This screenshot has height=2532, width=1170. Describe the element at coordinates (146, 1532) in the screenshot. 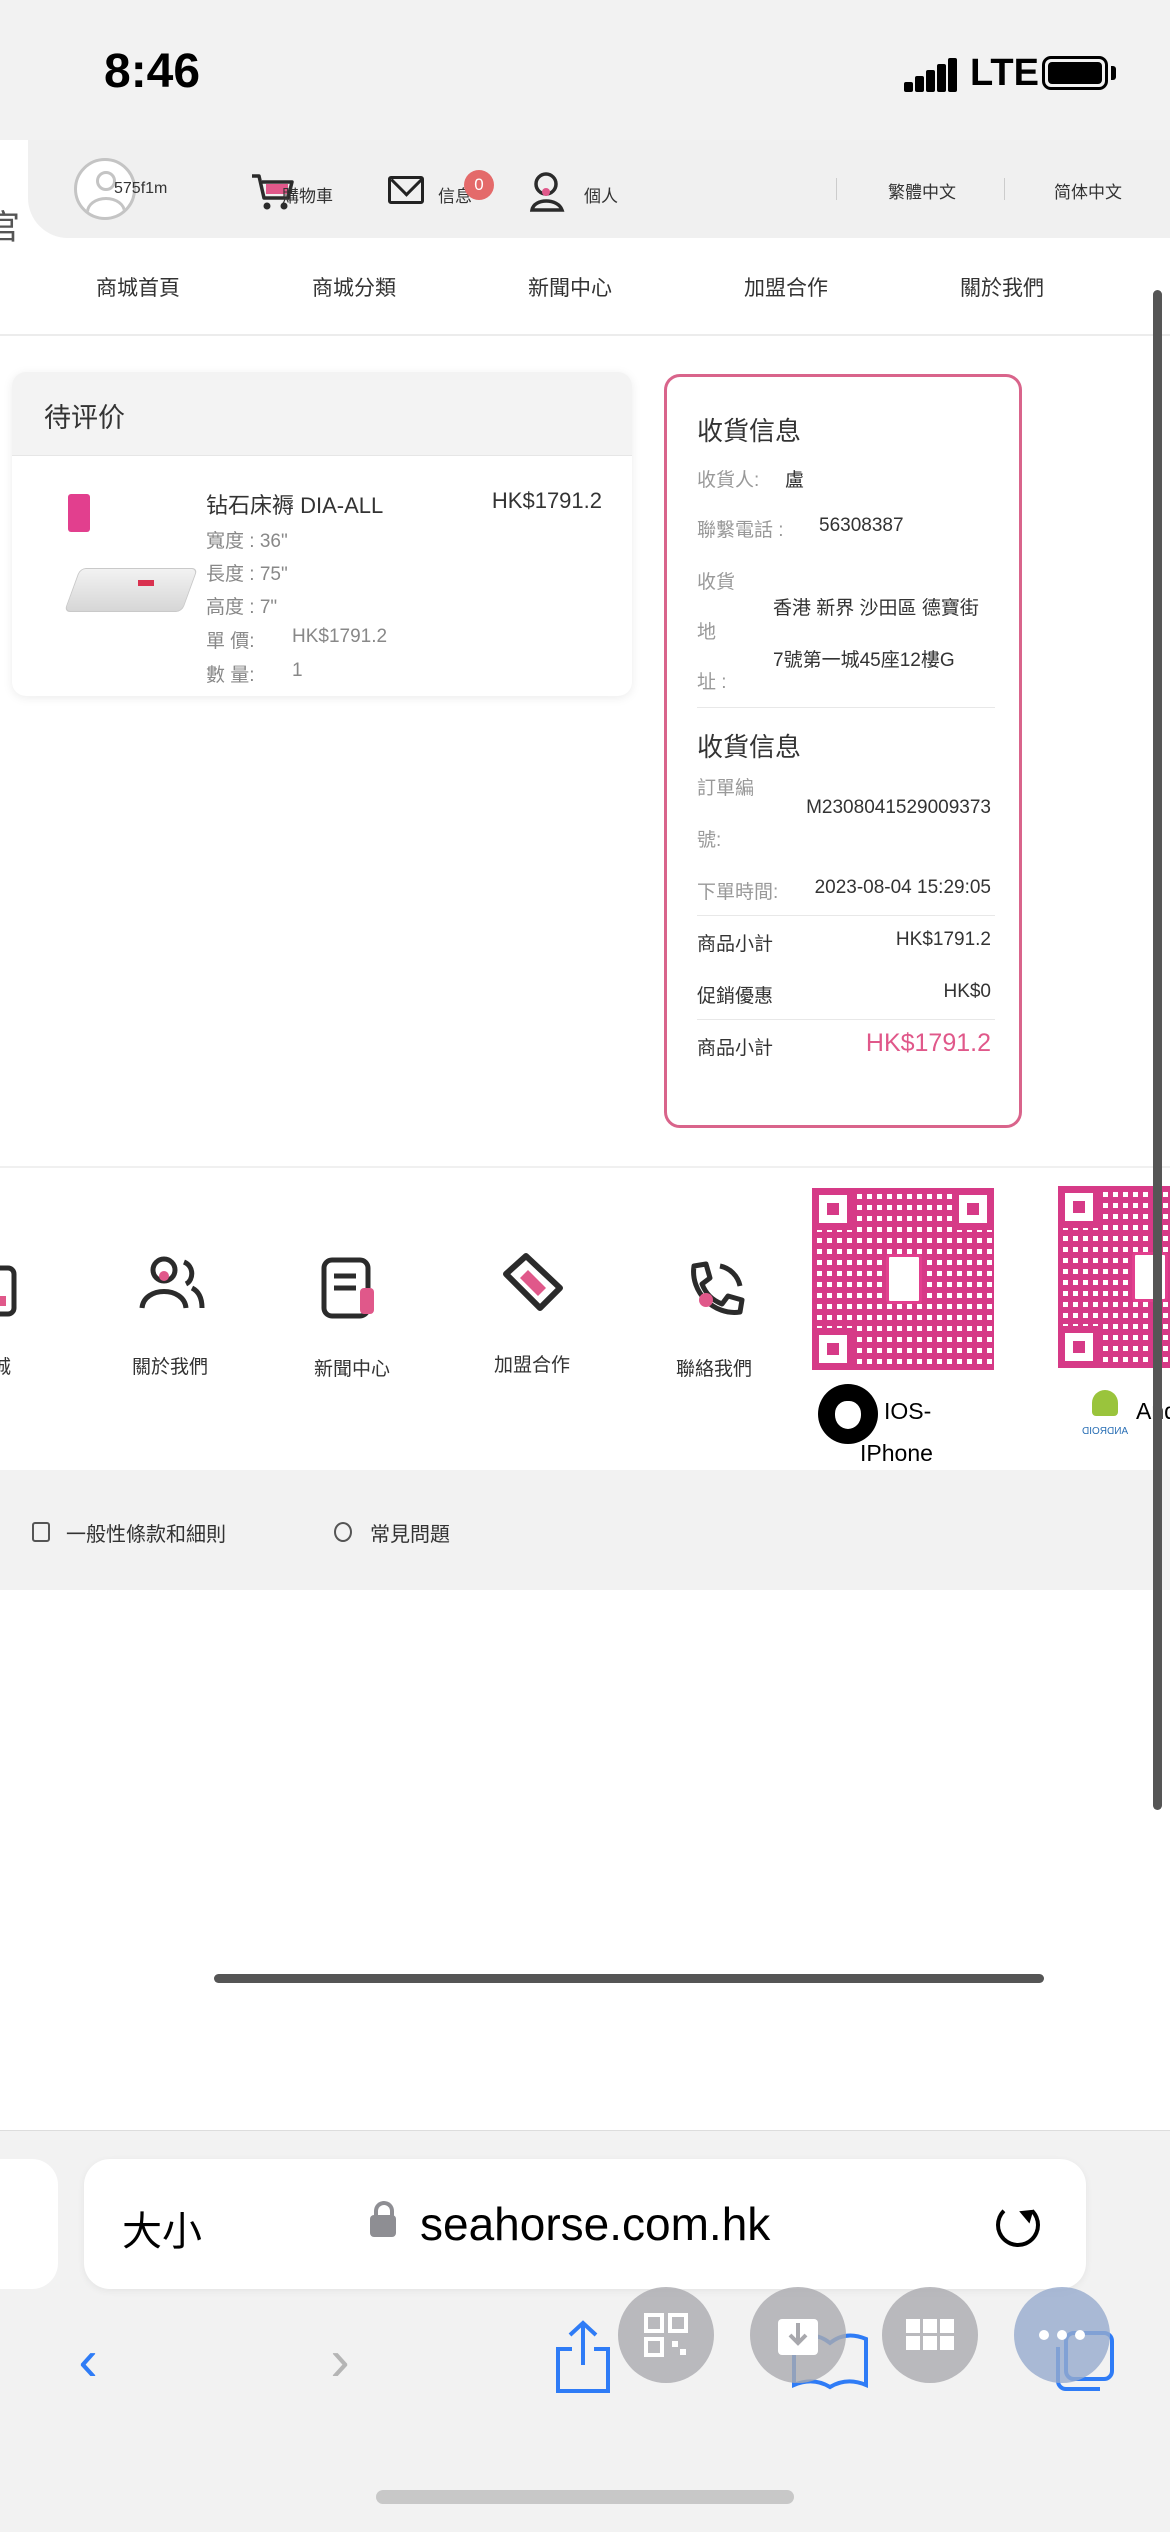

I see `terms-link: 一般性條款和細則` at that location.